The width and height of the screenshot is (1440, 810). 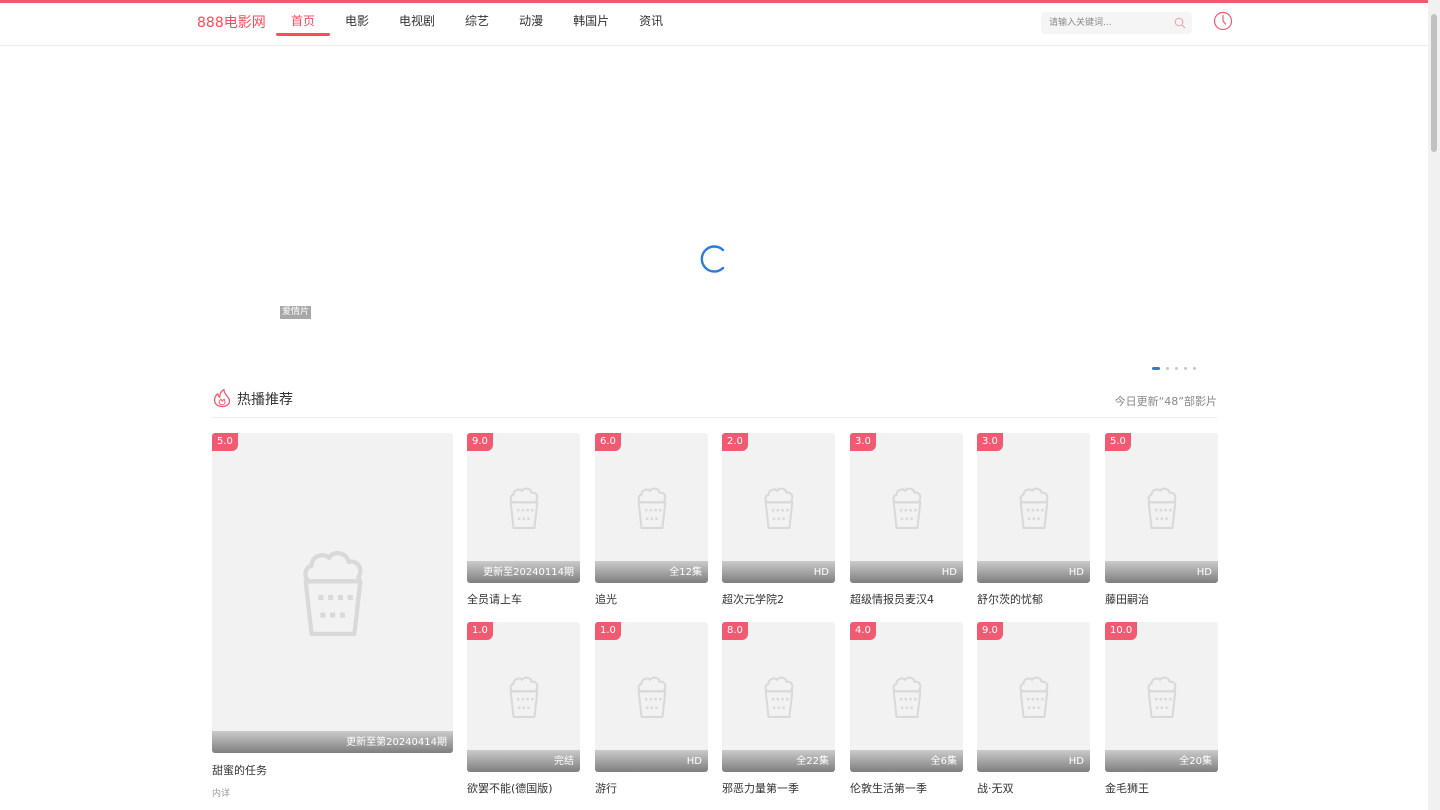 I want to click on movie-poster: 8.0 全22集, so click(x=778, y=697).